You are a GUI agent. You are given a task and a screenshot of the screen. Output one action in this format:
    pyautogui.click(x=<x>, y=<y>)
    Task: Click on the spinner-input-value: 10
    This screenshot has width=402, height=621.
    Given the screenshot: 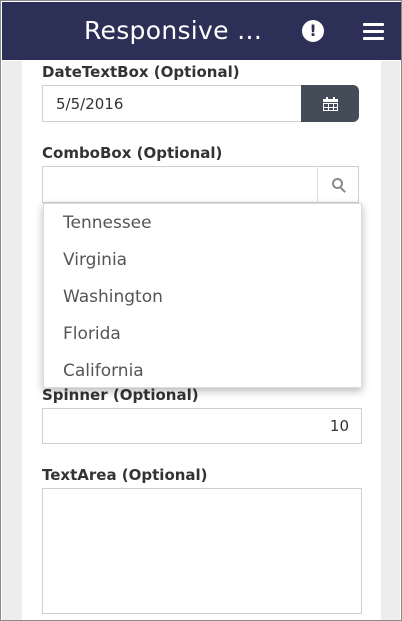 What is the action you would take?
    pyautogui.click(x=339, y=426)
    